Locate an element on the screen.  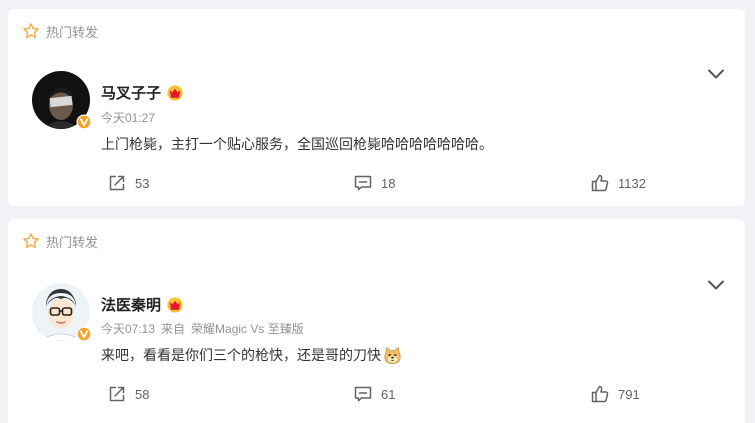
comment-count: 18 is located at coordinates (388, 183).